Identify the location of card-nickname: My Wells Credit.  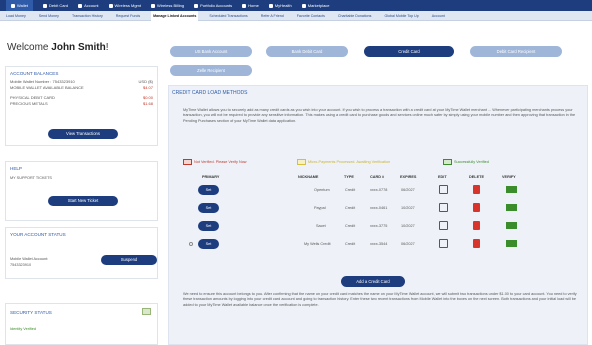
(317, 244).